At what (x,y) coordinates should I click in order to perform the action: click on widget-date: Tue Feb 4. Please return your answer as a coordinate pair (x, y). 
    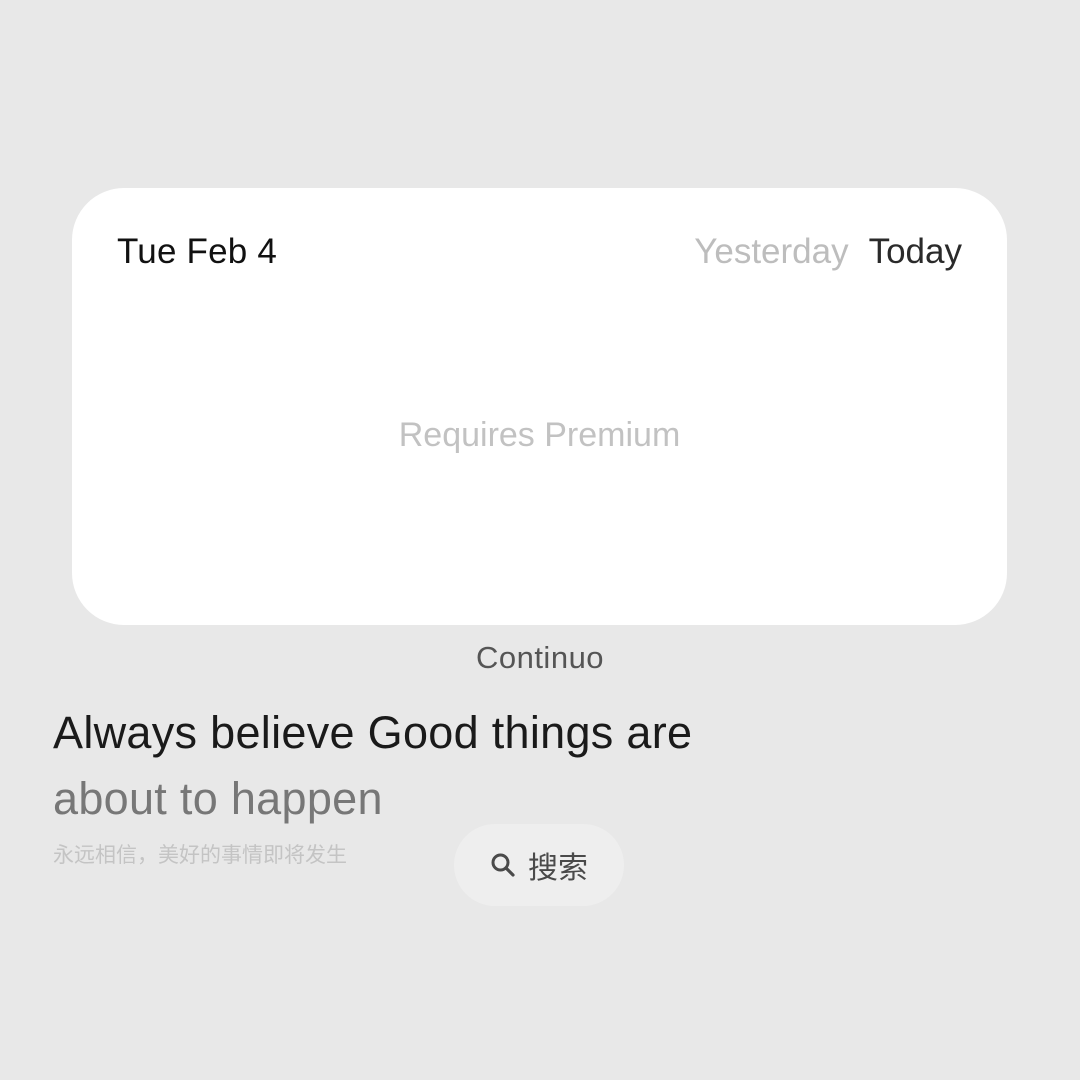
    Looking at the image, I should click on (197, 251).